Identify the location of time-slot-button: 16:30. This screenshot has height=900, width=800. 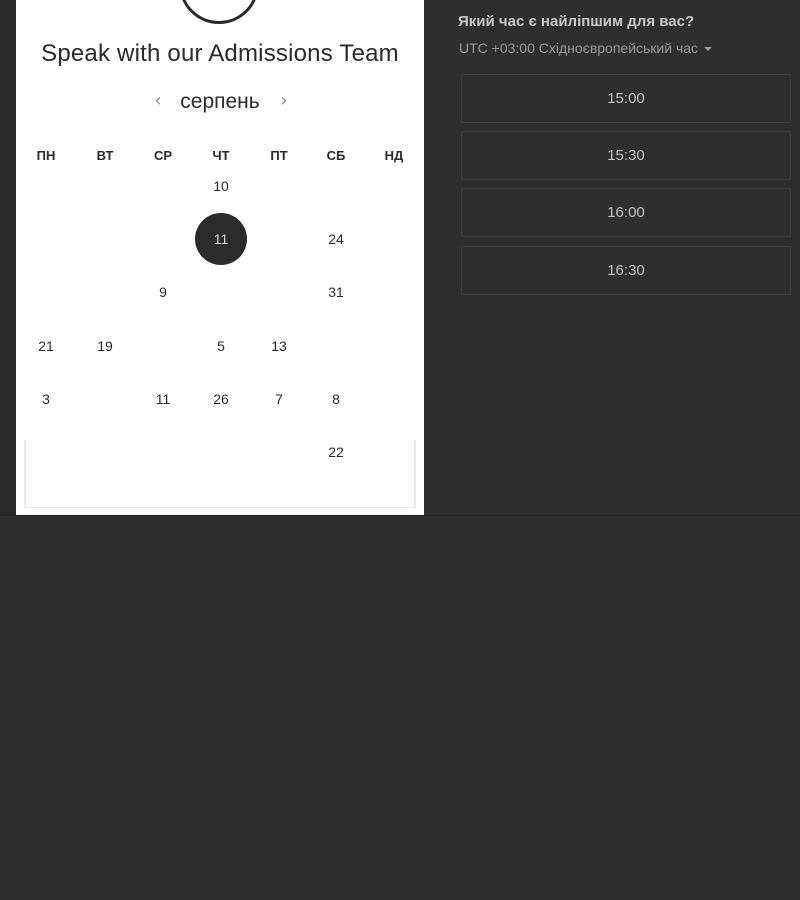
(626, 270).